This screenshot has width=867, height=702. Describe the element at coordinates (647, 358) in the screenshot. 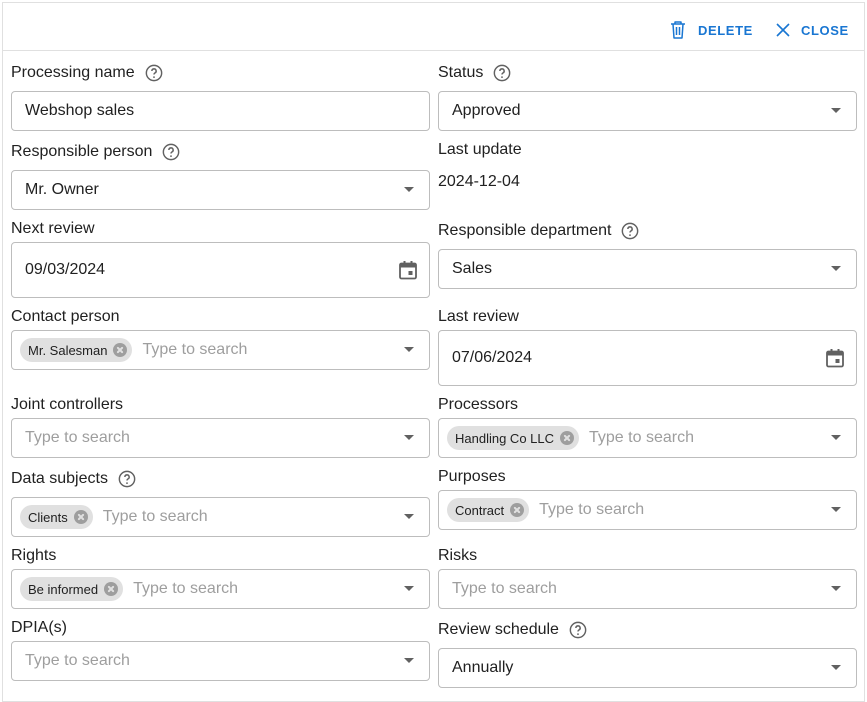

I see `last-review-date-input: 07/06/2024` at that location.